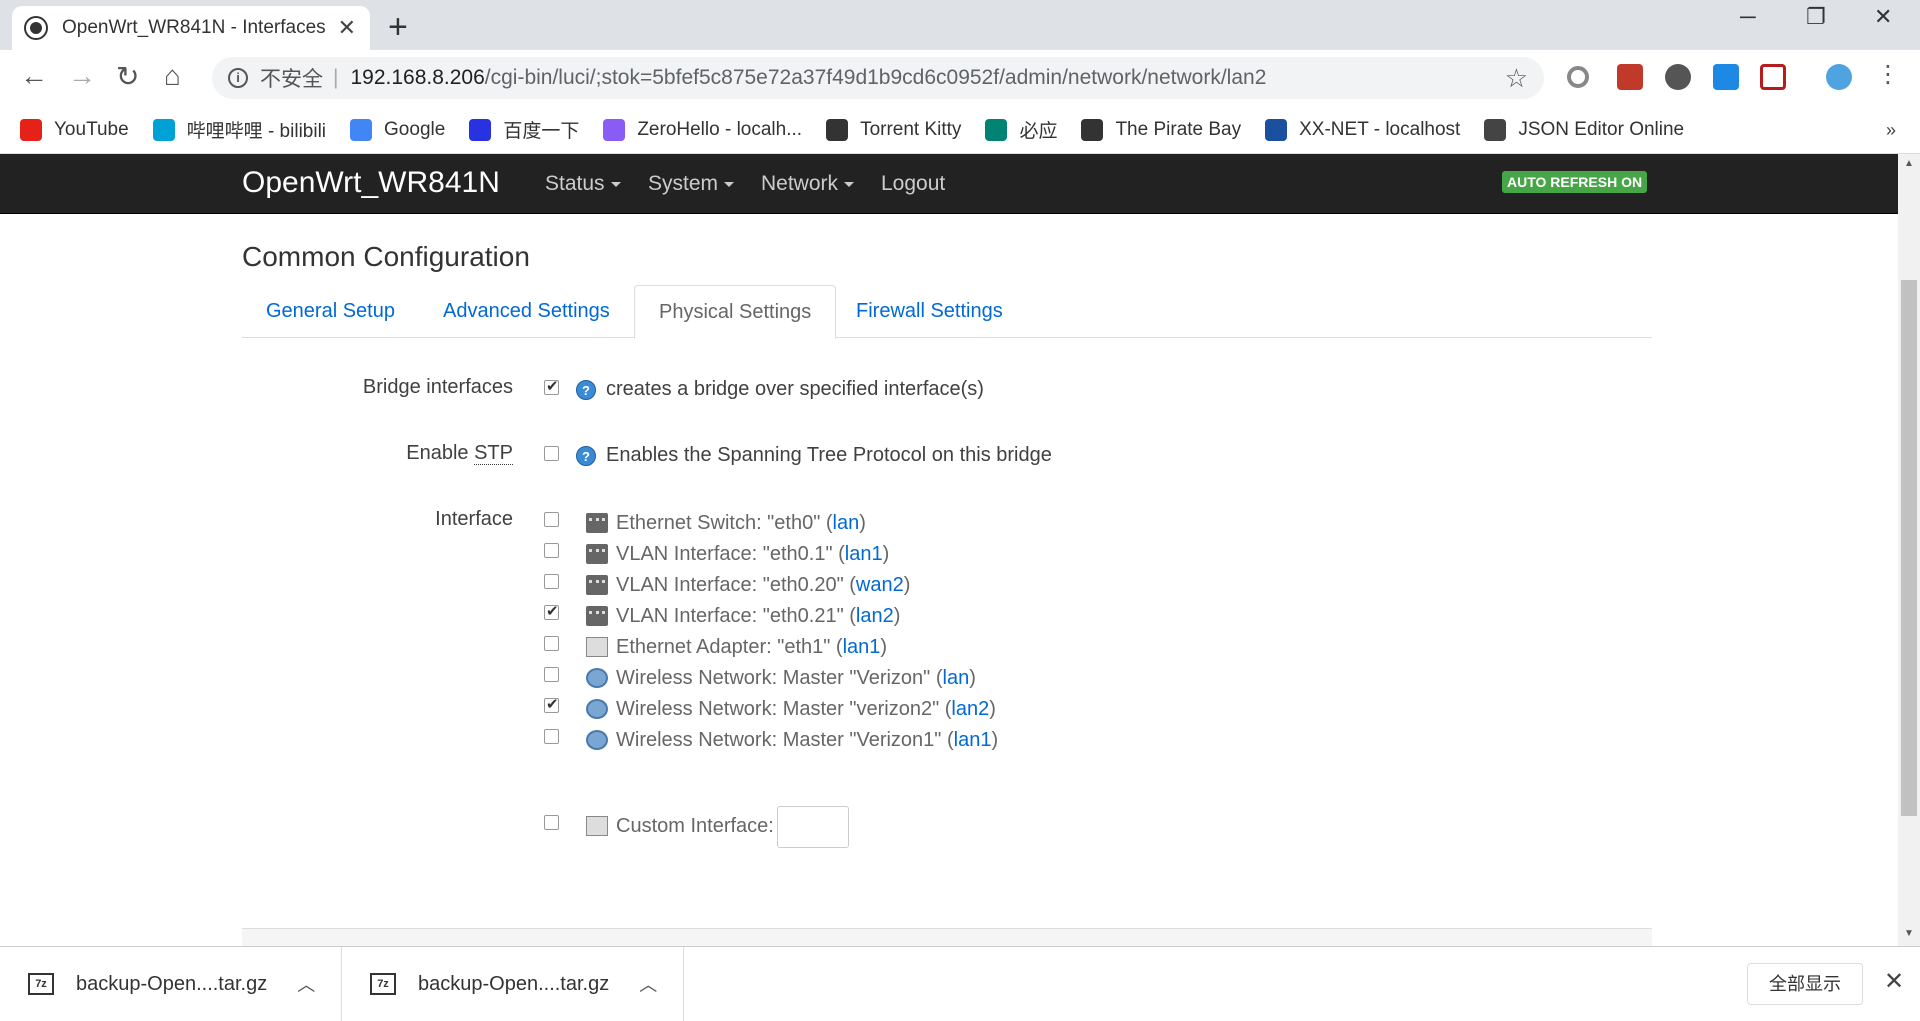 The width and height of the screenshot is (1920, 1021). I want to click on tab-close-icon: ✕, so click(347, 28).